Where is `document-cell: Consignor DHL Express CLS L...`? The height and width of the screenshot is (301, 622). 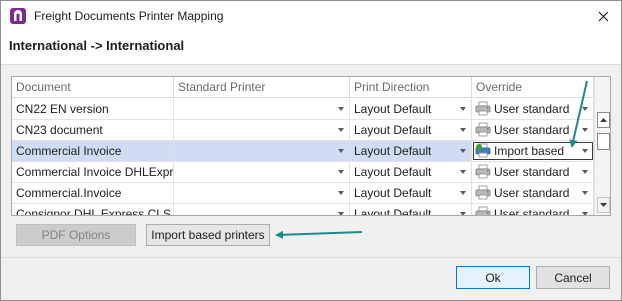
document-cell: Consignor DHL Express CLS L... is located at coordinates (93, 210).